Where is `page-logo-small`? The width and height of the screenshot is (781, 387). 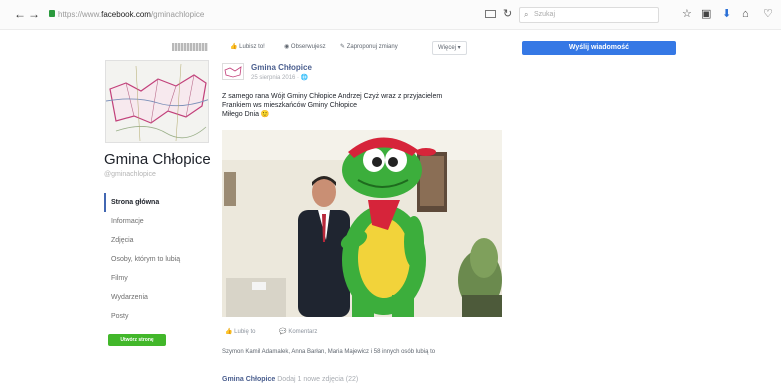
page-logo-small is located at coordinates (190, 47).